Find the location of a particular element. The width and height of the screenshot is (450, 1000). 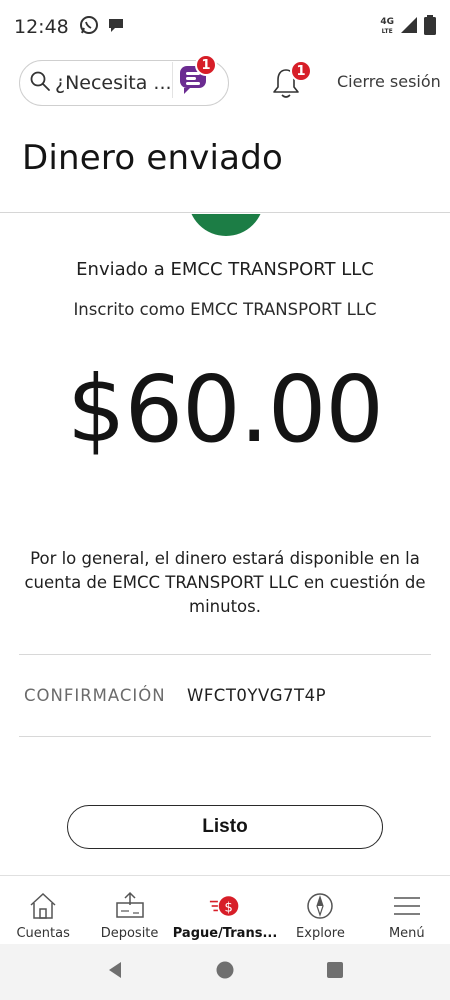

nav-item-menu: Menú is located at coordinates (407, 909).